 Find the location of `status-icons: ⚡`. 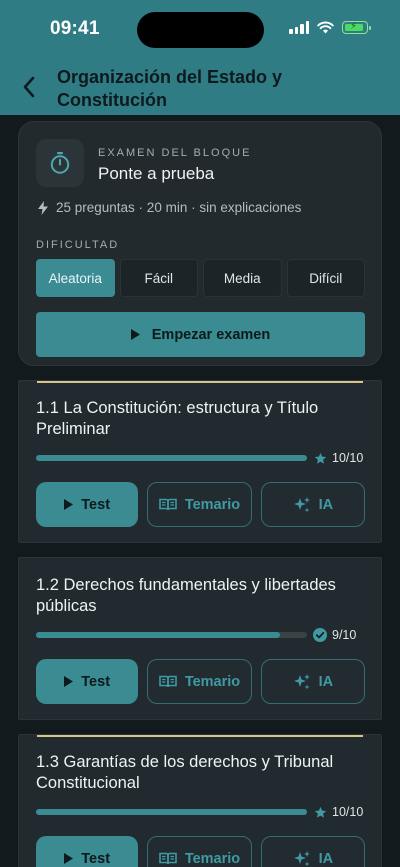

status-icons: ⚡ is located at coordinates (330, 27).